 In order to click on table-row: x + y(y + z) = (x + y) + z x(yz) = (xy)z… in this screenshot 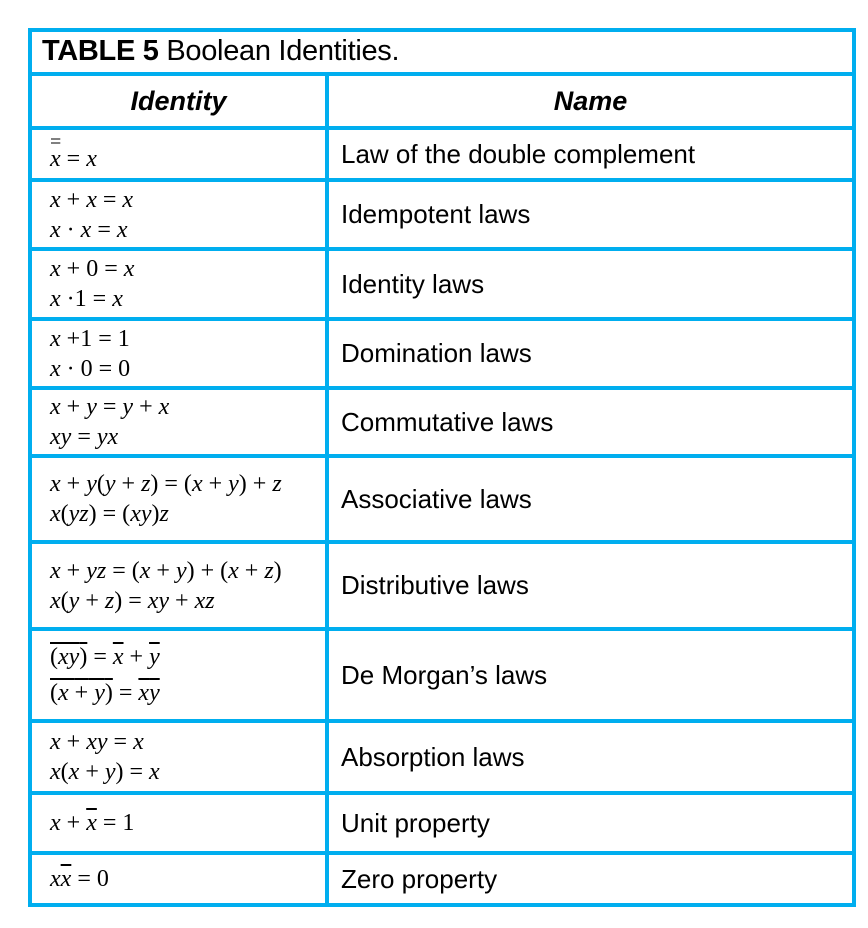, I will do `click(442, 501)`.